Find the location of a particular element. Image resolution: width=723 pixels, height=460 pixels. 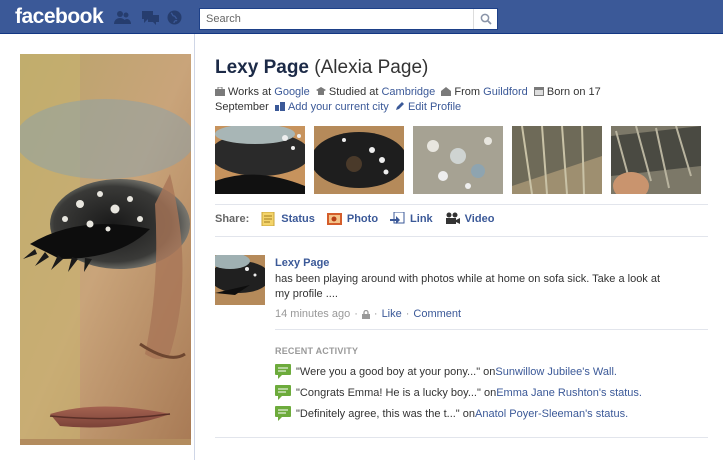

share-status-button: Status is located at coordinates (288, 219).